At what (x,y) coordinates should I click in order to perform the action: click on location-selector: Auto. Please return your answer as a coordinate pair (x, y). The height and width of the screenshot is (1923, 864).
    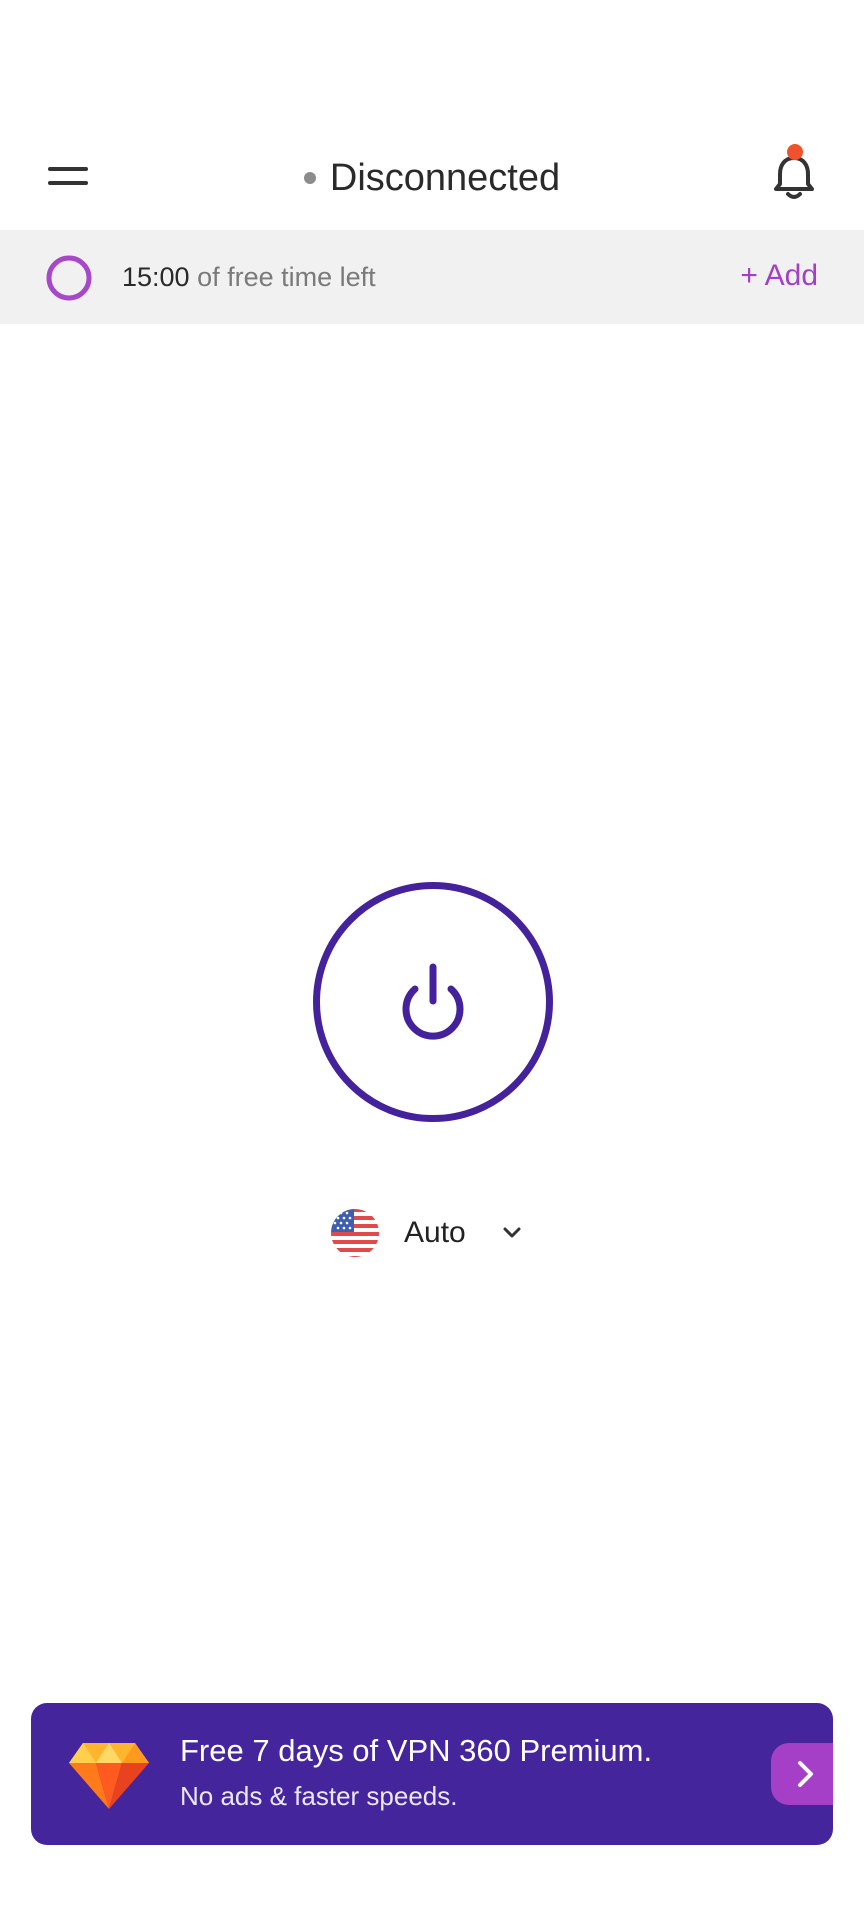
    Looking at the image, I should click on (435, 1233).